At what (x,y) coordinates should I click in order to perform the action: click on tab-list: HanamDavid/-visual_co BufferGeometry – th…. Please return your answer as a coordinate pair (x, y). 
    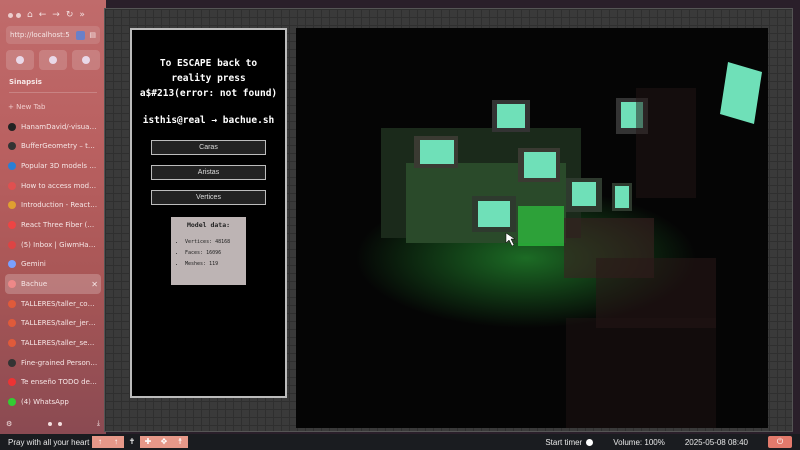
    Looking at the image, I should click on (53, 264).